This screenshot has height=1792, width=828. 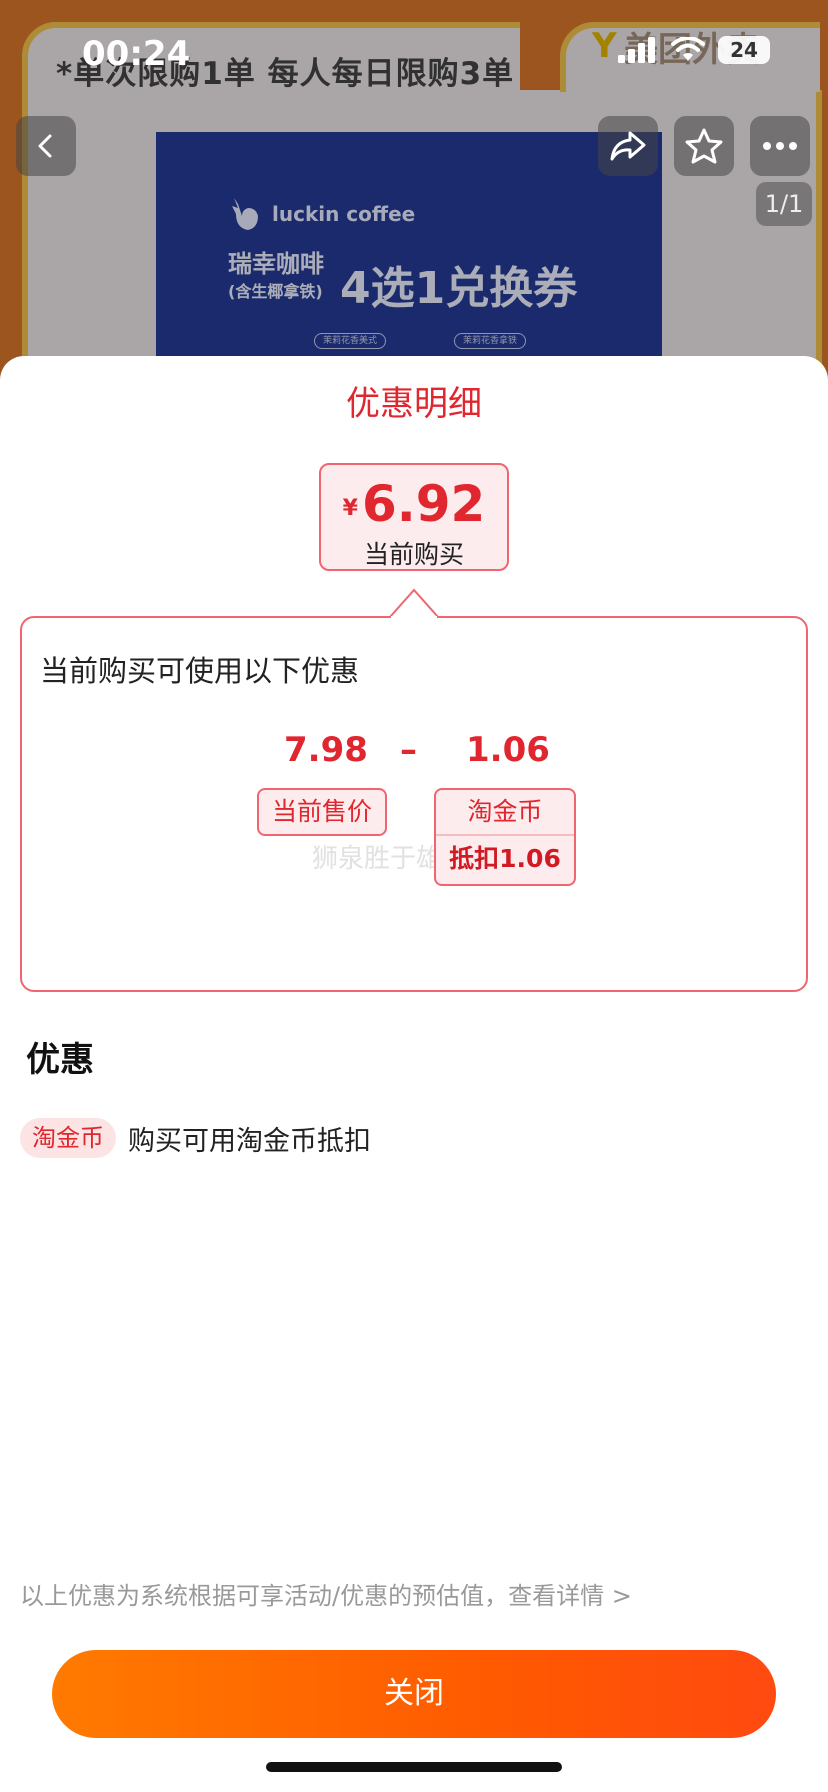 I want to click on share-button, so click(x=628, y=146).